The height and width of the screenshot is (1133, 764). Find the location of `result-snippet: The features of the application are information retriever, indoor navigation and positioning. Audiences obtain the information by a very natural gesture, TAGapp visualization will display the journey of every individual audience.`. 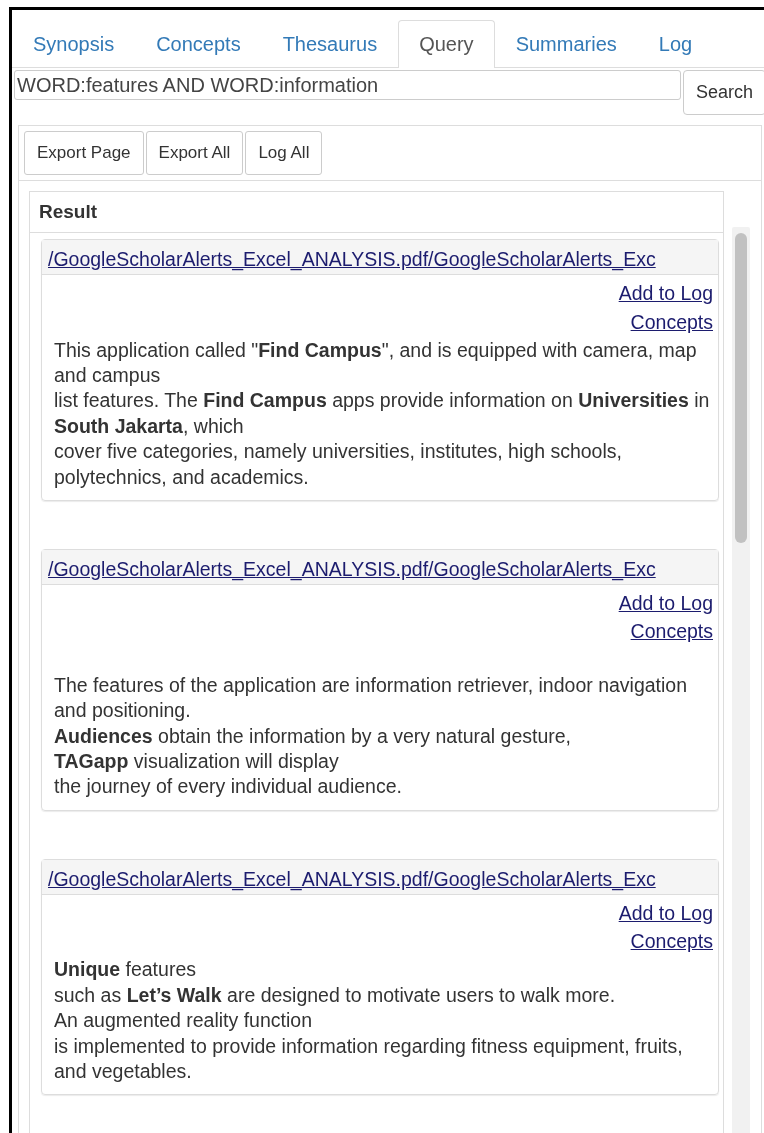

result-snippet: The features of the application are information retriever, indoor navigation and positioning. Audiences obtain the information by a very natural gesture, TAGapp visualization will display the journey of every individual audience. is located at coordinates (371, 736).